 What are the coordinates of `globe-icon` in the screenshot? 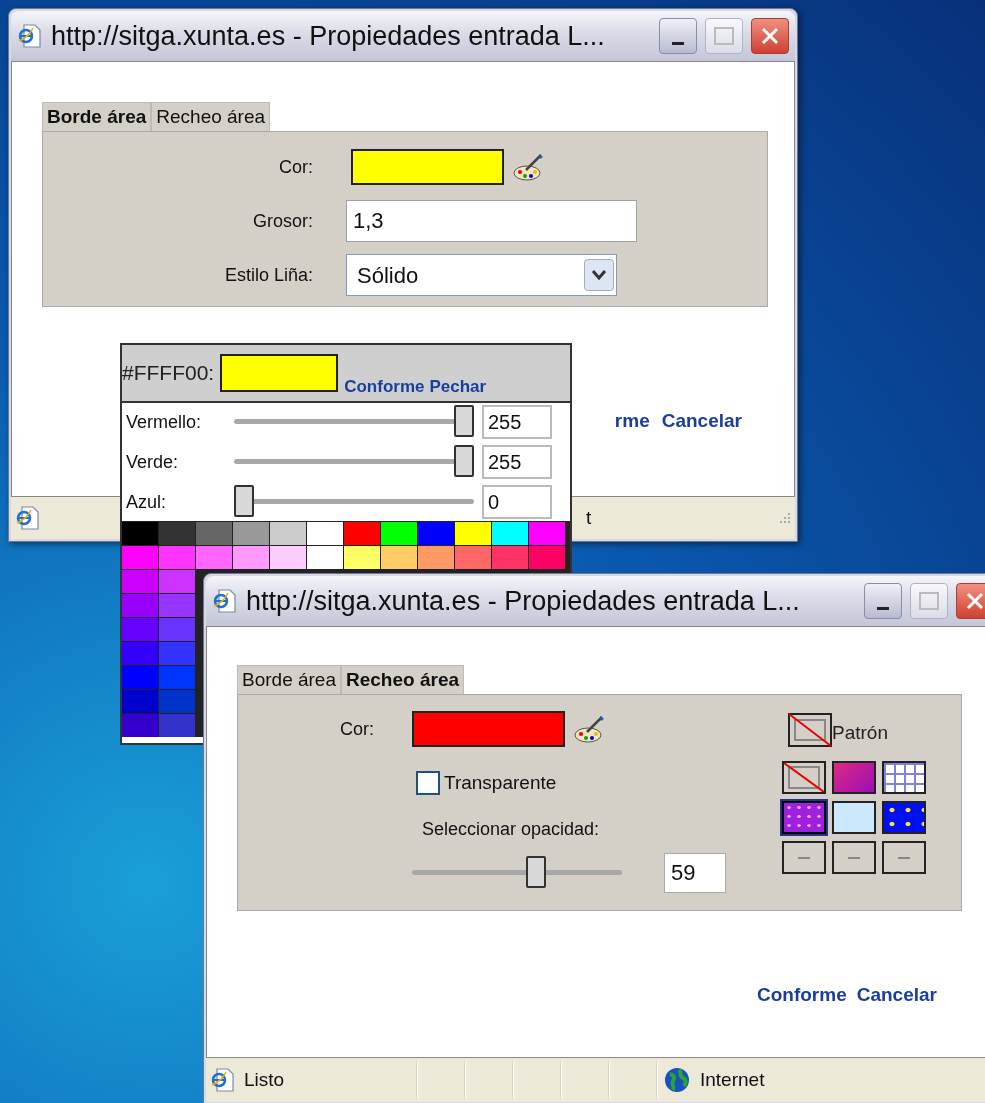 It's located at (677, 1080).